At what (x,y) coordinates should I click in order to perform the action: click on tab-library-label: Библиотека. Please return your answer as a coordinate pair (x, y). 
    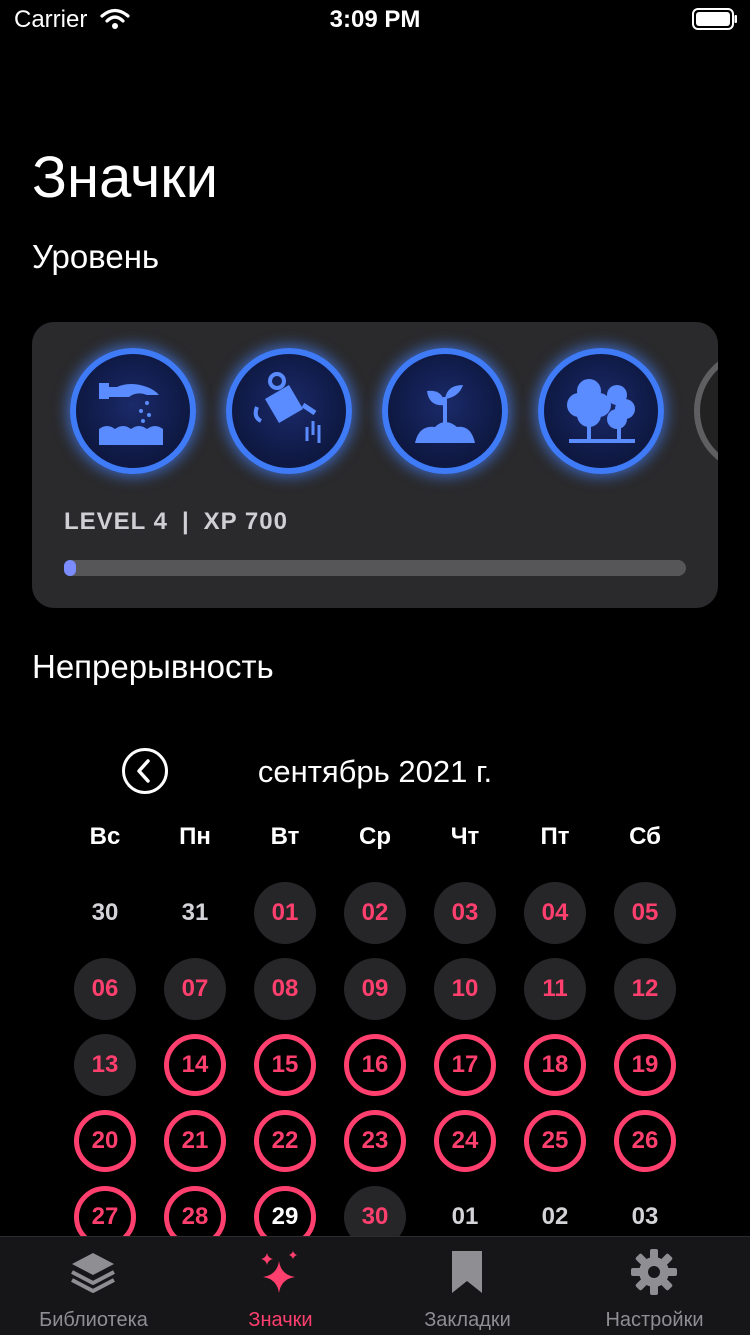
    Looking at the image, I should click on (93, 1320).